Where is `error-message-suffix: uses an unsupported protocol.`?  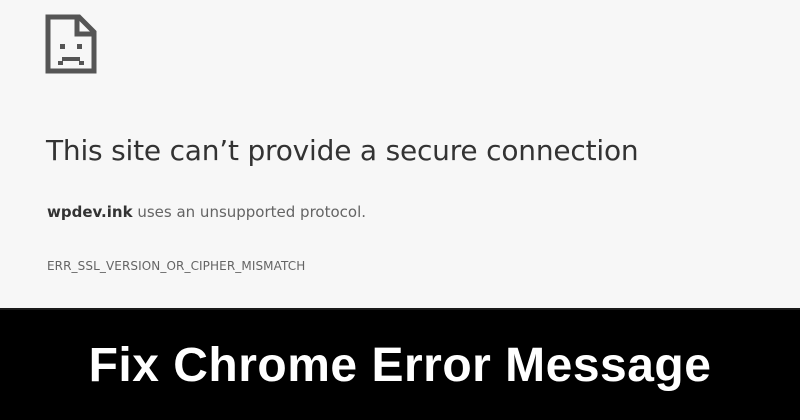 error-message-suffix: uses an unsupported protocol. is located at coordinates (249, 212).